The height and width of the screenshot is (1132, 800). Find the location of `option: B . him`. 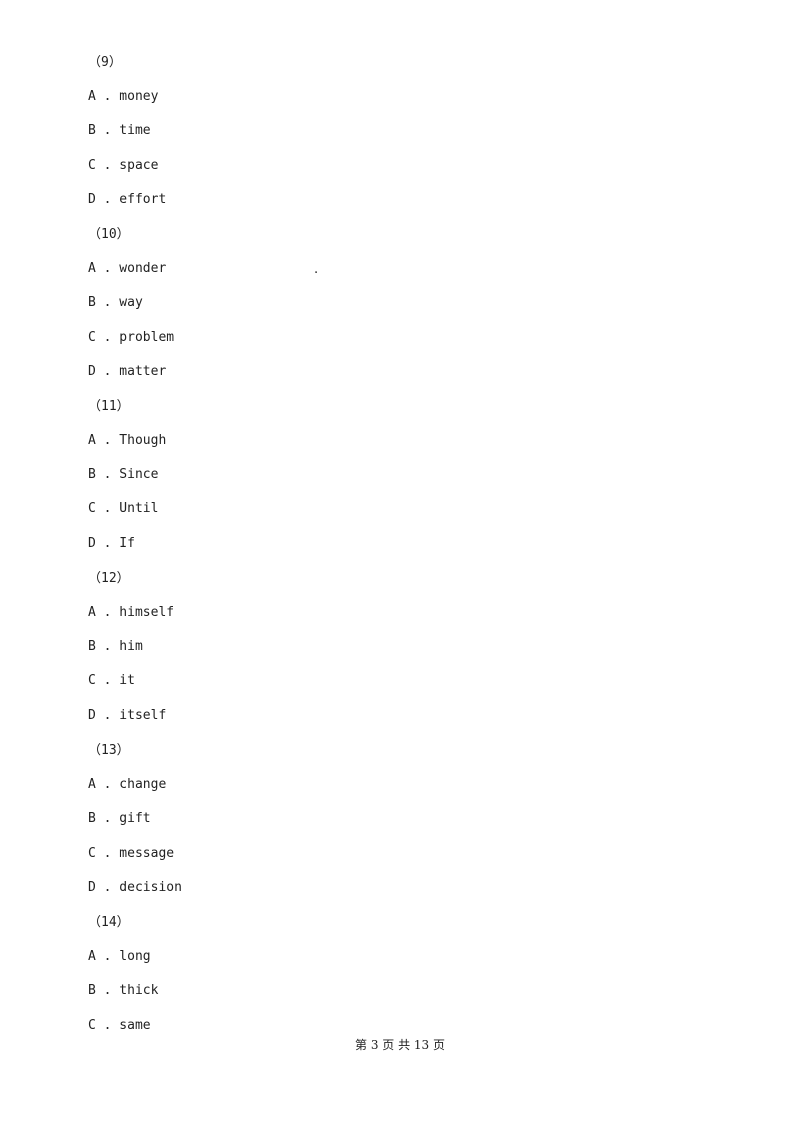

option: B . him is located at coordinates (115, 646).